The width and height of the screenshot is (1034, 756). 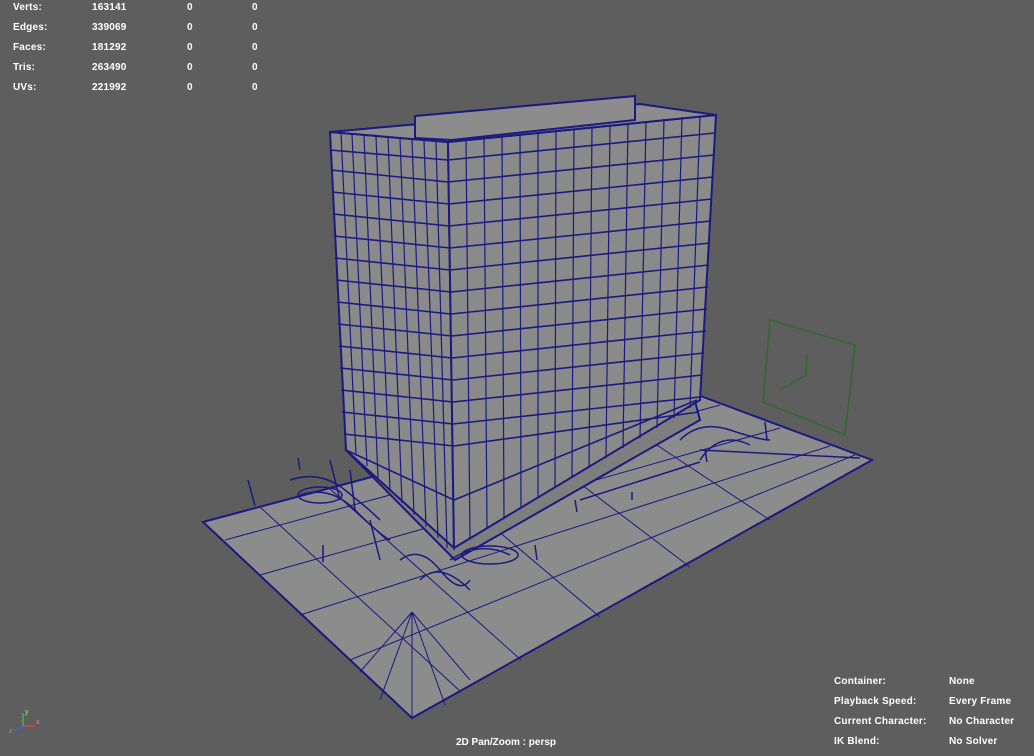 What do you see at coordinates (860, 681) in the screenshot?
I see `info-key: Container:` at bounding box center [860, 681].